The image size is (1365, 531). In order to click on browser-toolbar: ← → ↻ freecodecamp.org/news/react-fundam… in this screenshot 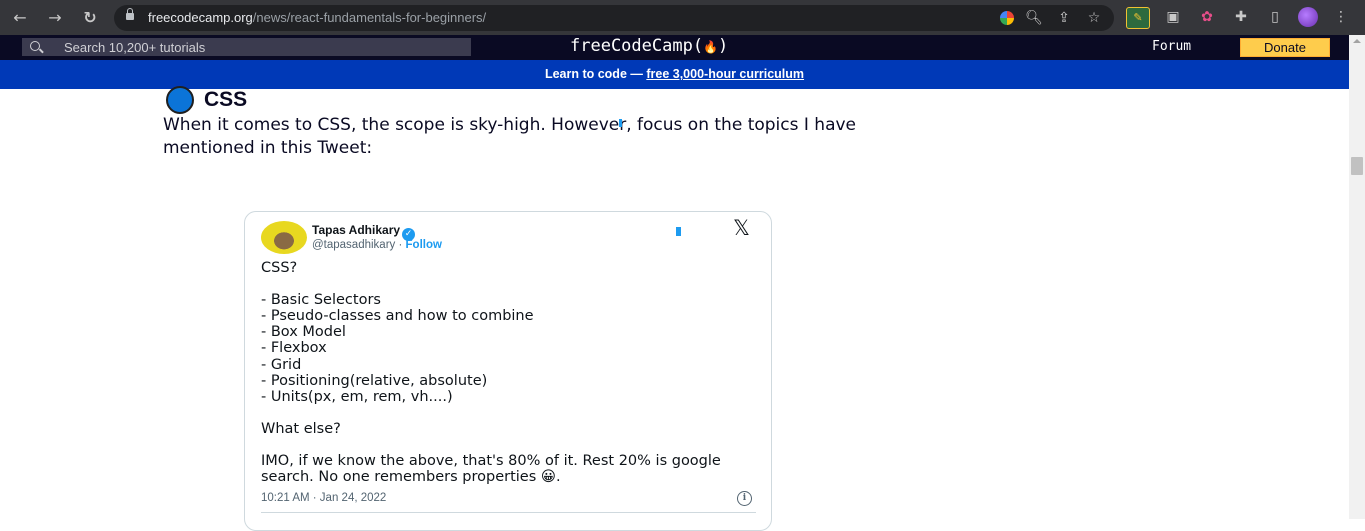, I will do `click(682, 17)`.